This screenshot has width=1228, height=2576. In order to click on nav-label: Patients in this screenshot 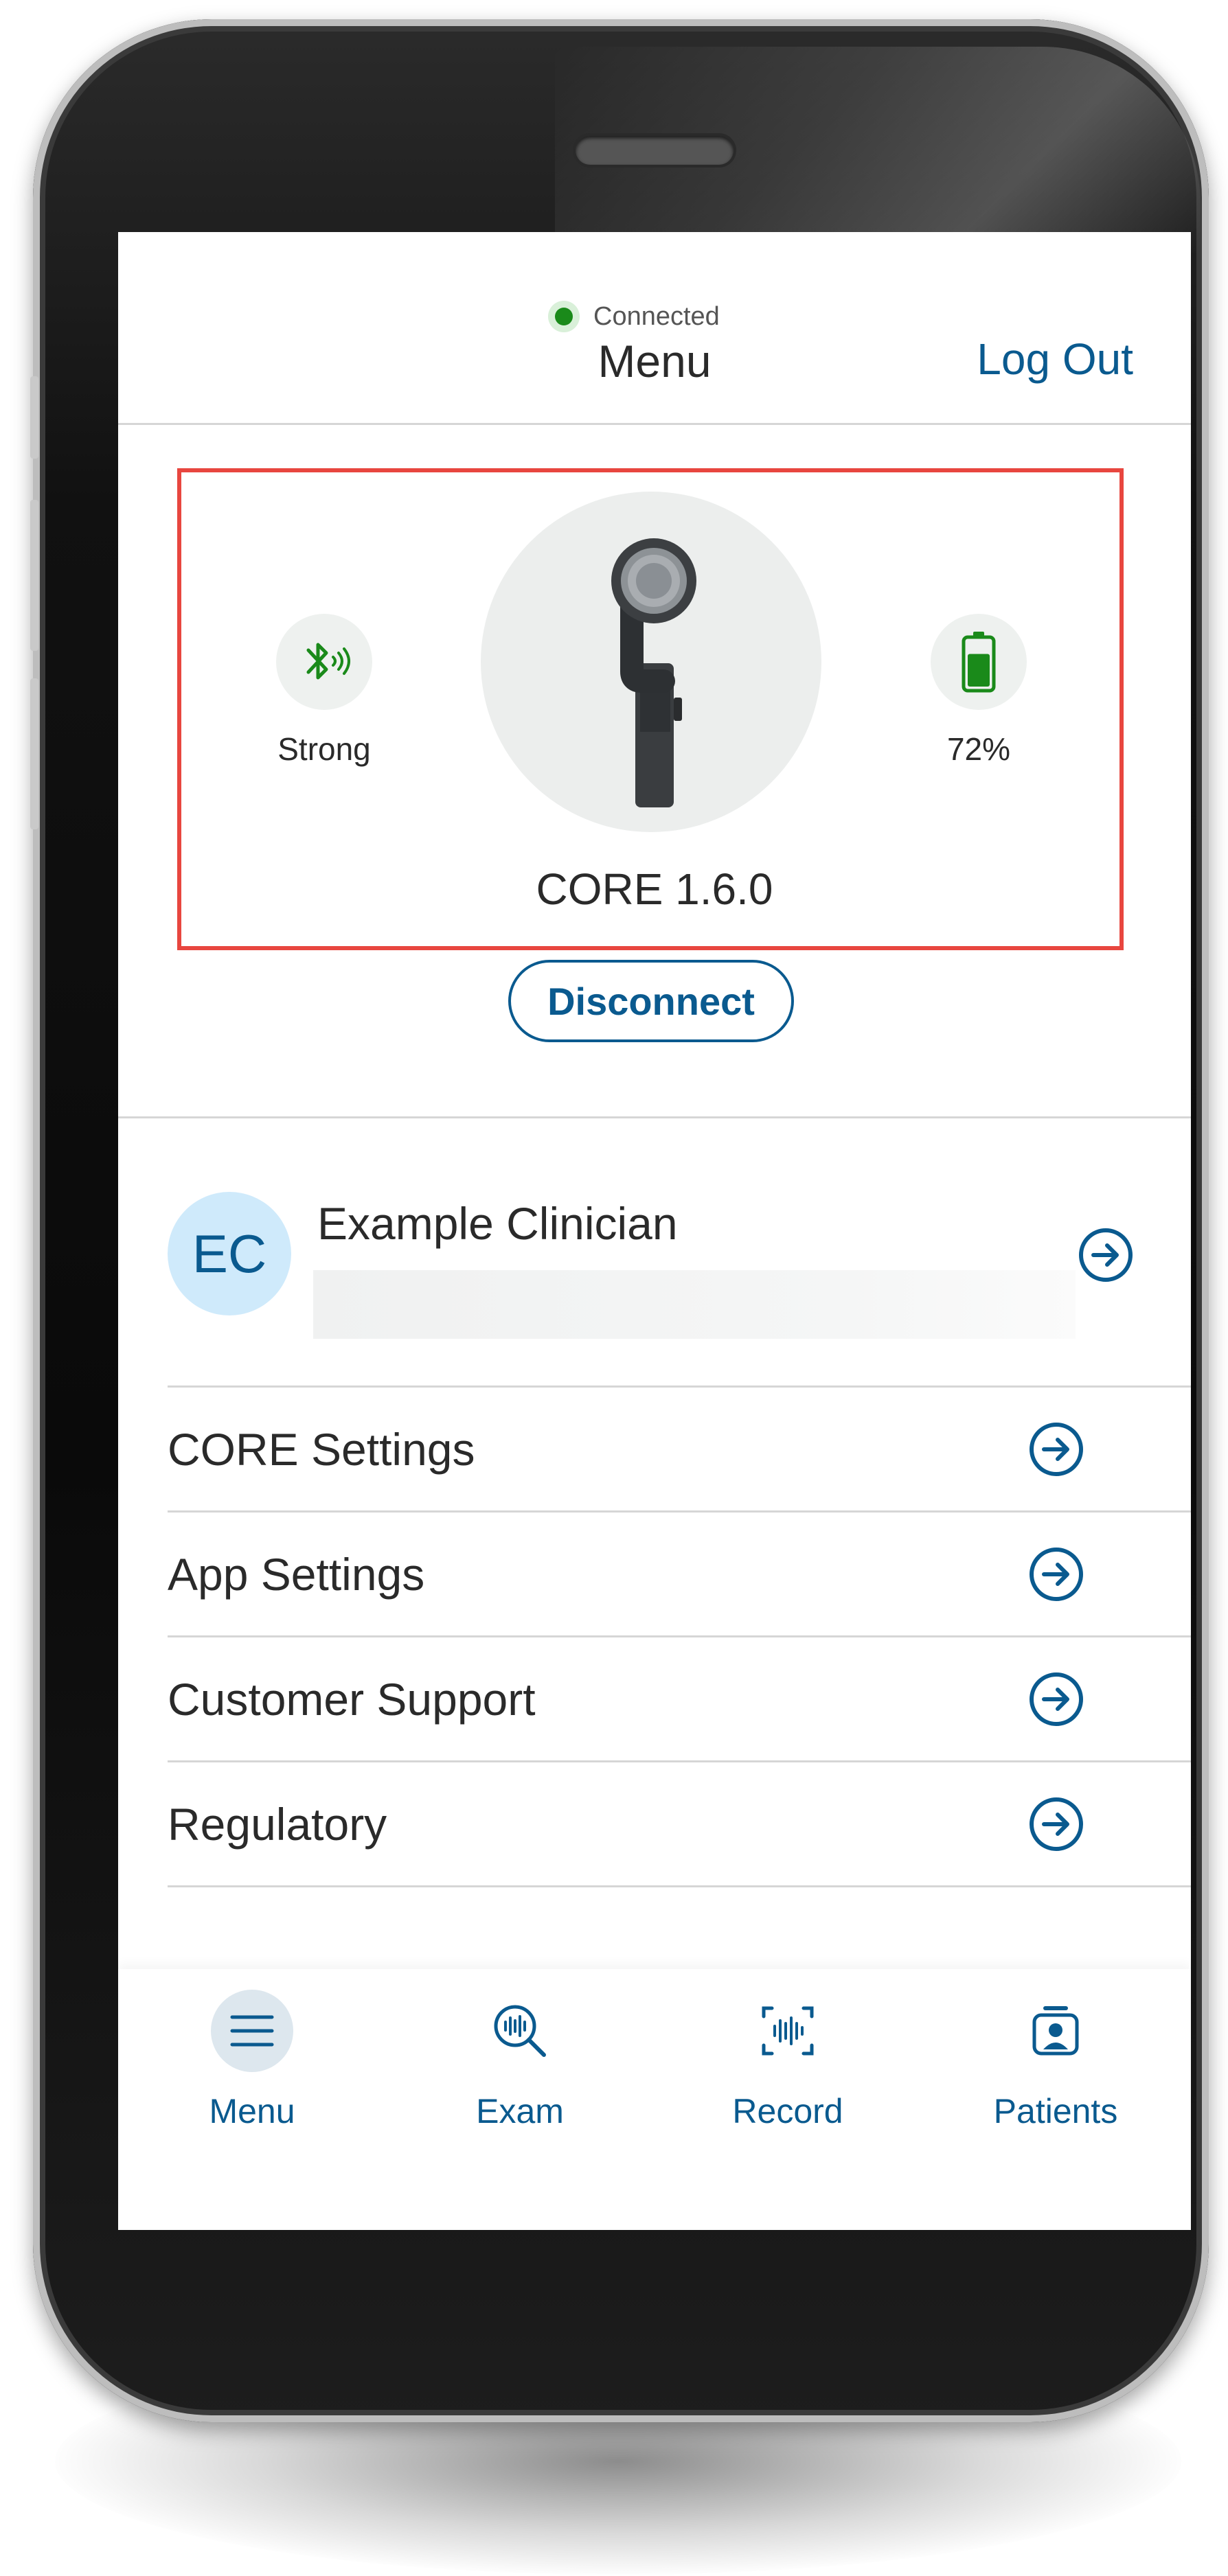, I will do `click(1055, 2111)`.